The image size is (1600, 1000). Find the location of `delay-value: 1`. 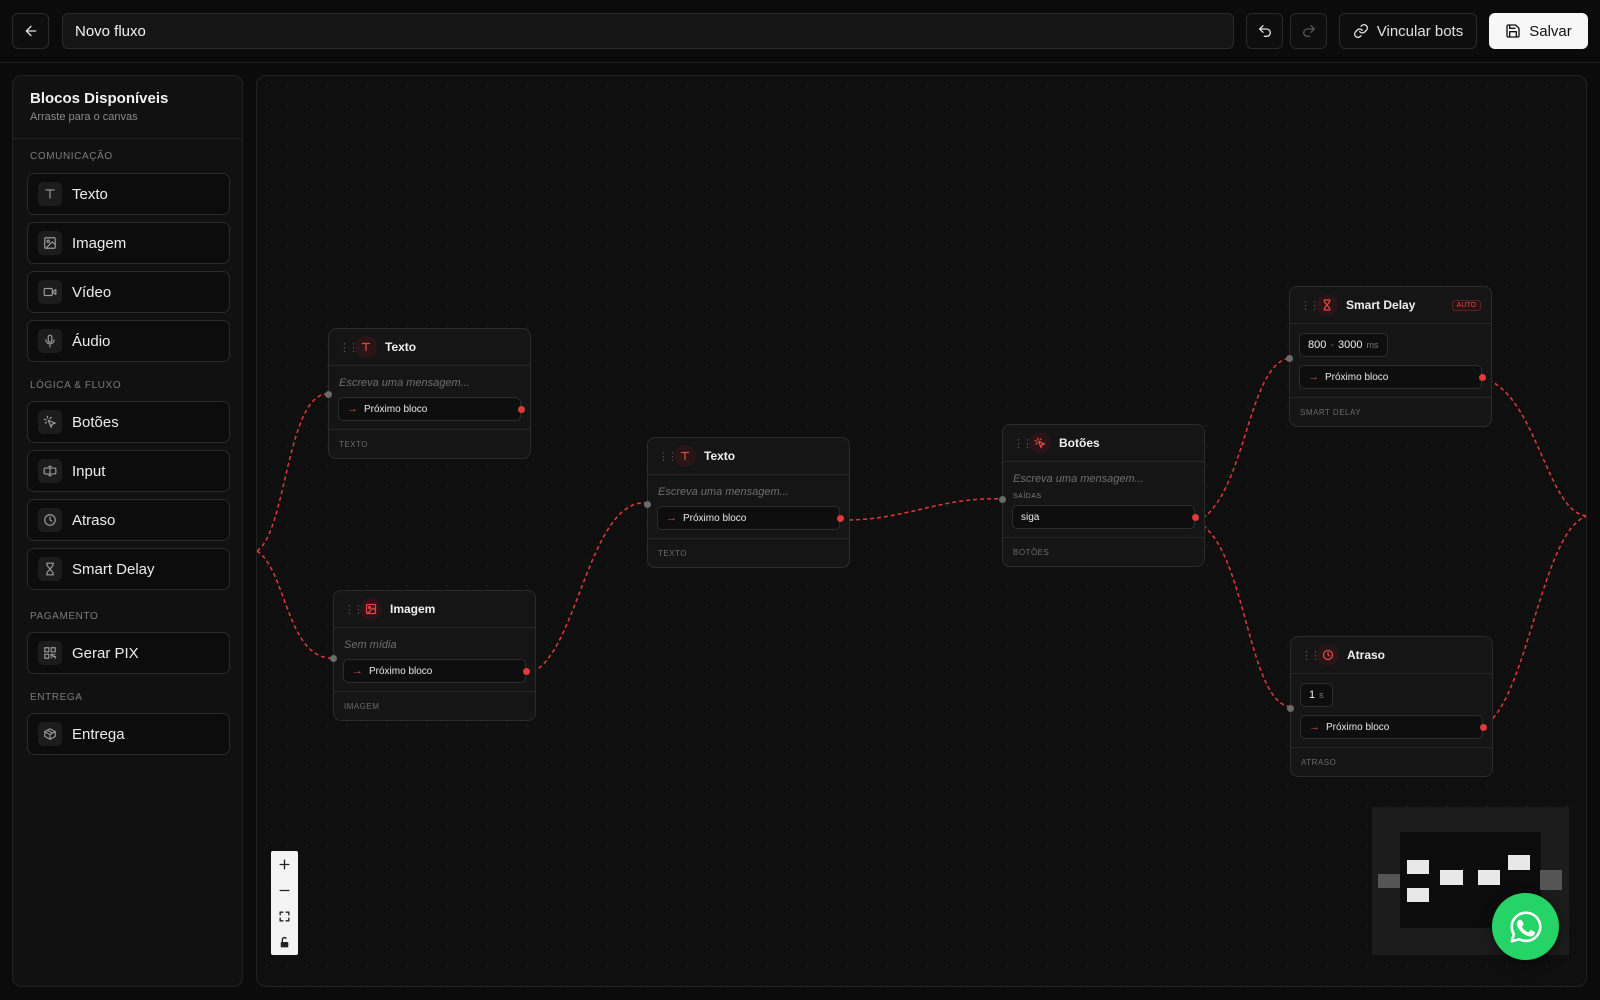

delay-value: 1 is located at coordinates (1312, 695).